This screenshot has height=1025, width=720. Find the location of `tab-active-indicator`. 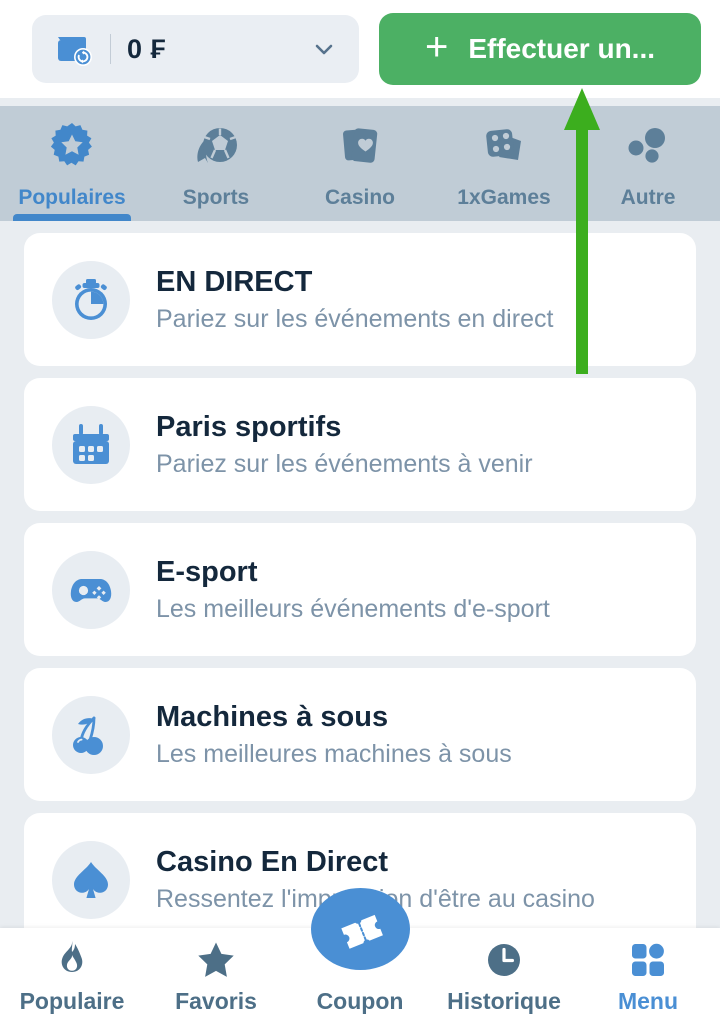

tab-active-indicator is located at coordinates (72, 217).